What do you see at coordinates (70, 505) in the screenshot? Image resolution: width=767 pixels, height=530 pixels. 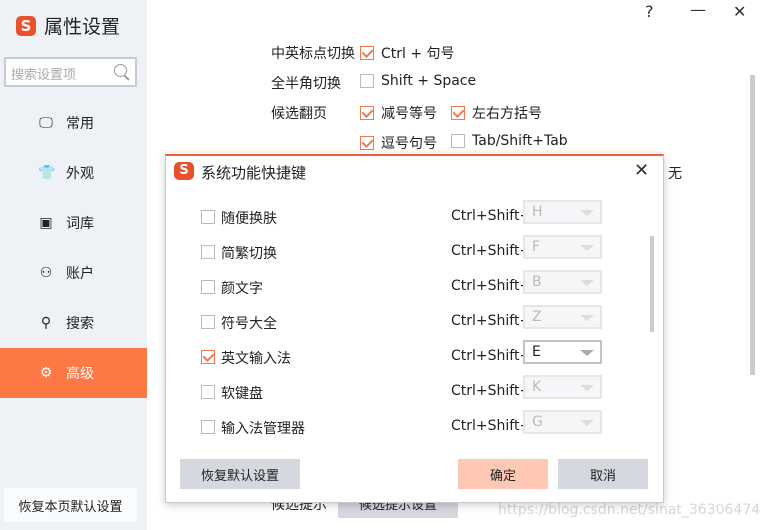 I see `reset-page-defaults-button: 恢复本页默认设置` at bounding box center [70, 505].